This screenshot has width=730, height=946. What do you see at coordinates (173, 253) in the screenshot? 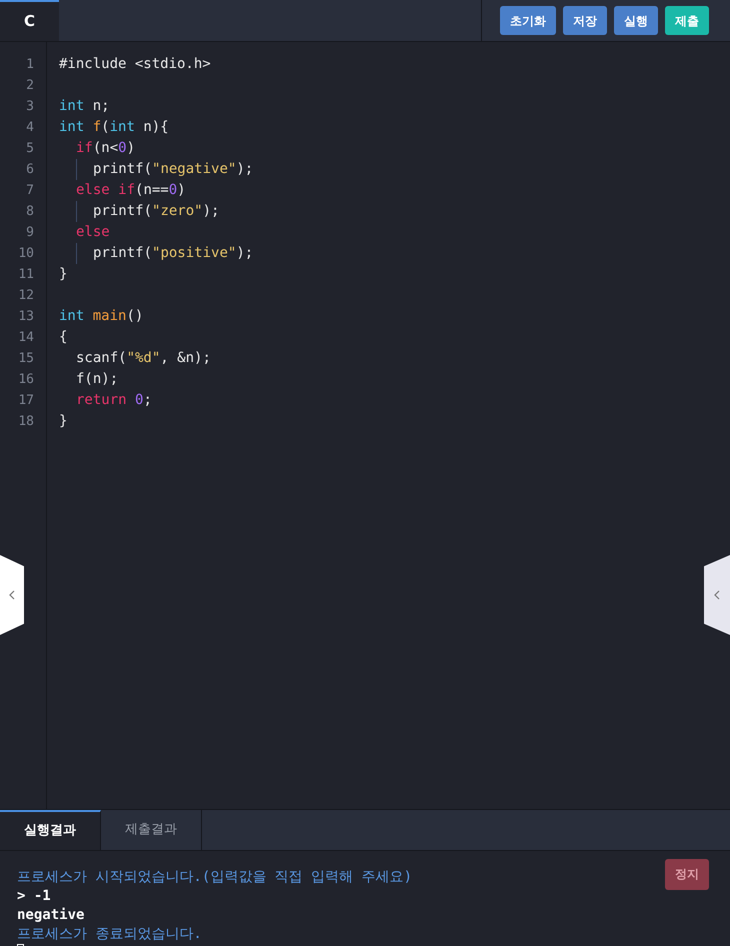
I see `code-line: printf("positive");` at bounding box center [173, 253].